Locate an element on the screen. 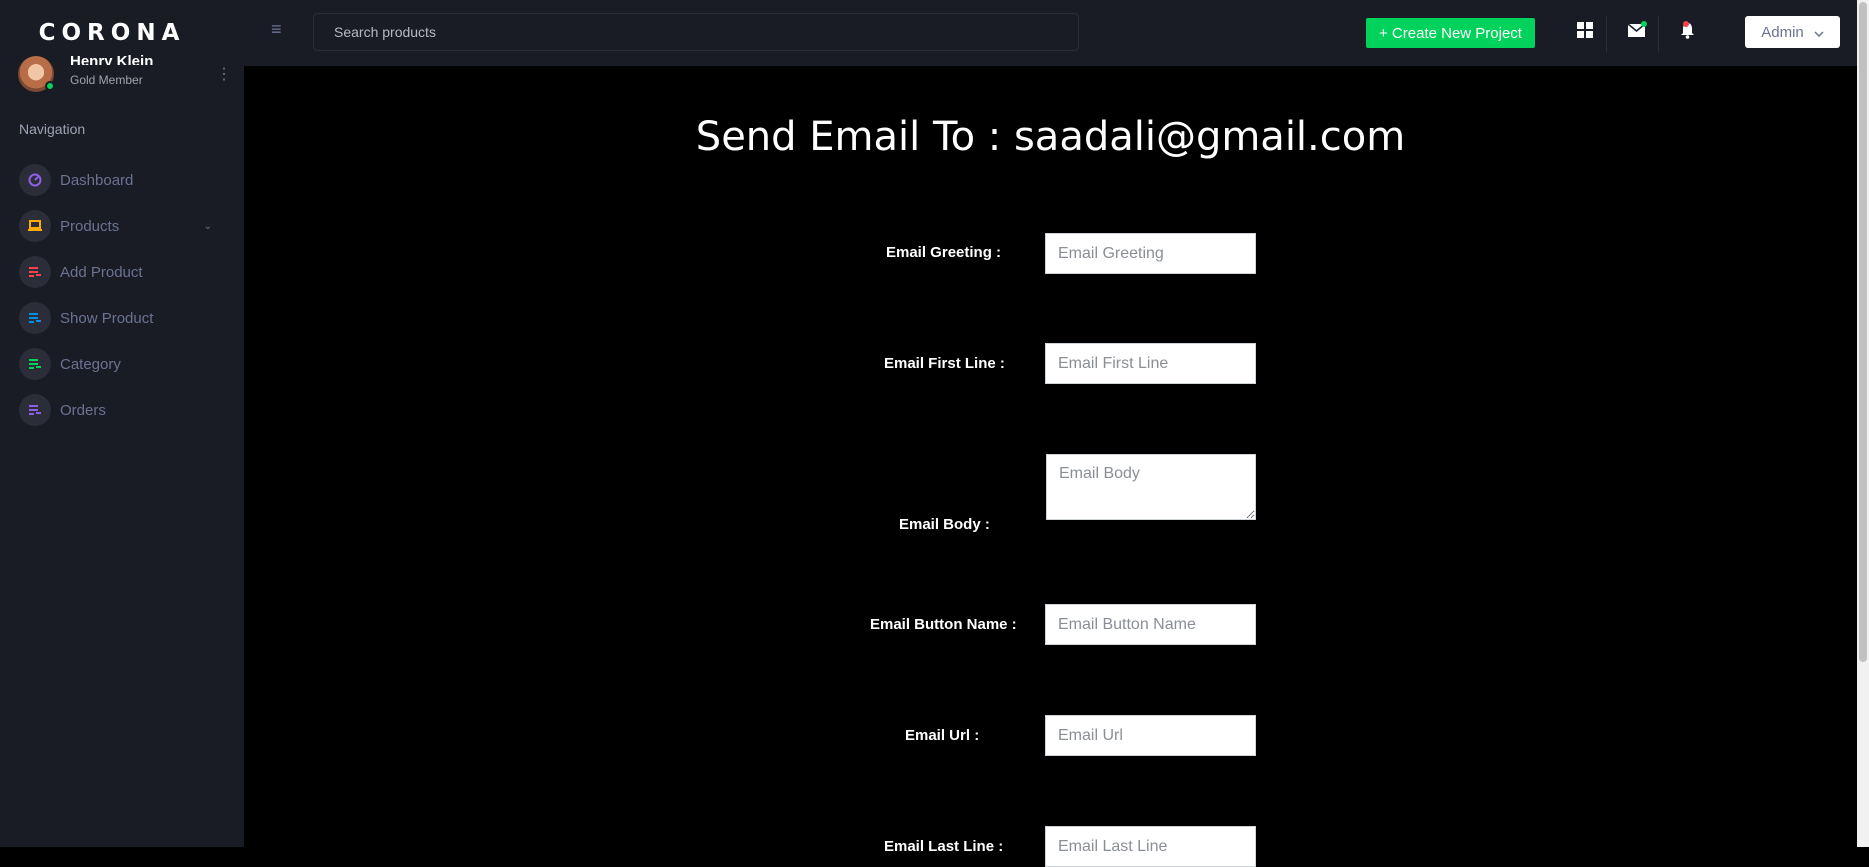  email-url-label: Email Url : is located at coordinates (942, 735).